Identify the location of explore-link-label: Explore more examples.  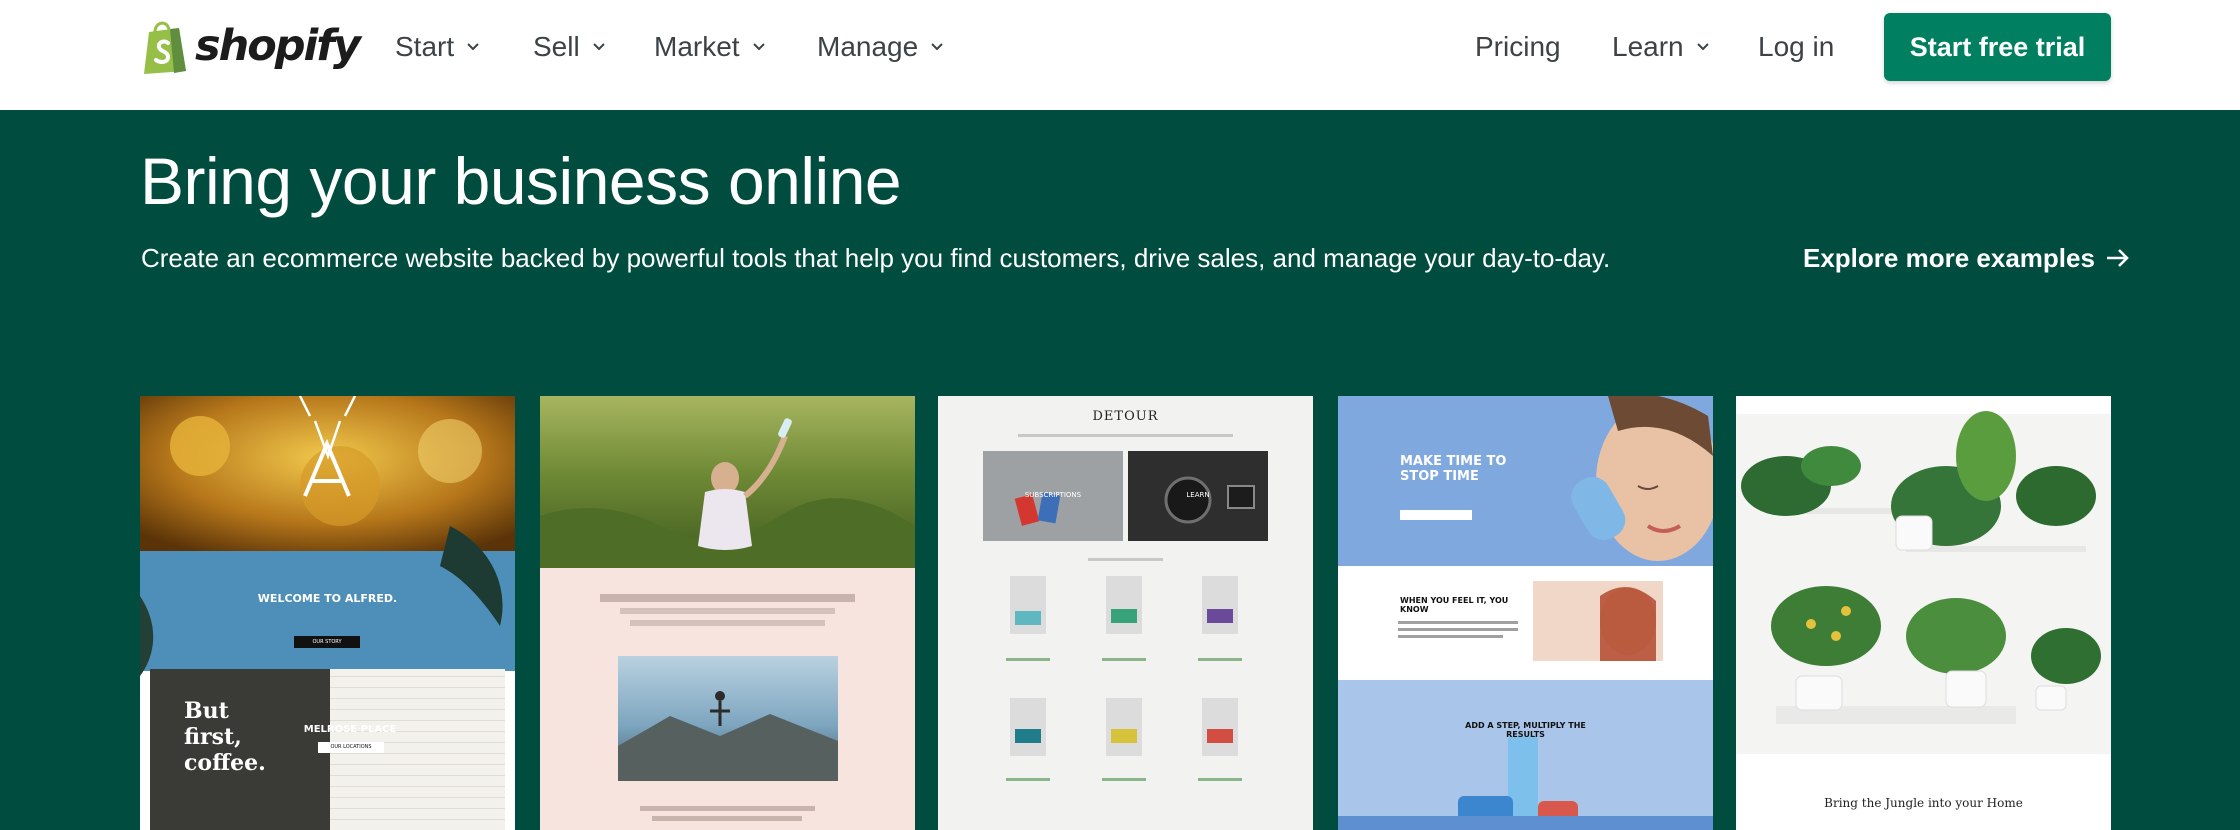
(1949, 258).